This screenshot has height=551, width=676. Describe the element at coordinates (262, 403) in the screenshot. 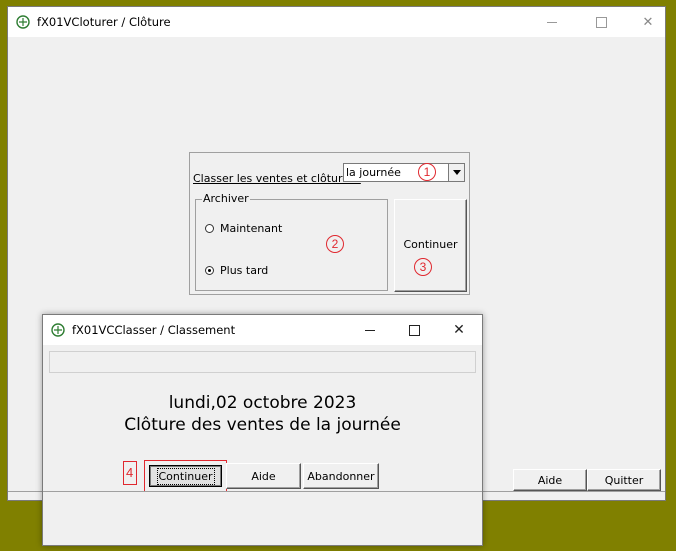

I see `dialog-date: lundi,02 octobre 2023` at that location.